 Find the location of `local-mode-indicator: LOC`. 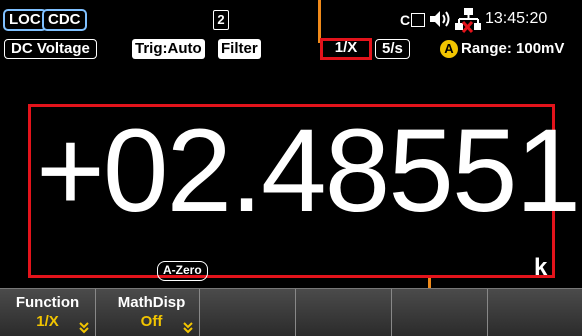

local-mode-indicator: LOC is located at coordinates (25, 20).